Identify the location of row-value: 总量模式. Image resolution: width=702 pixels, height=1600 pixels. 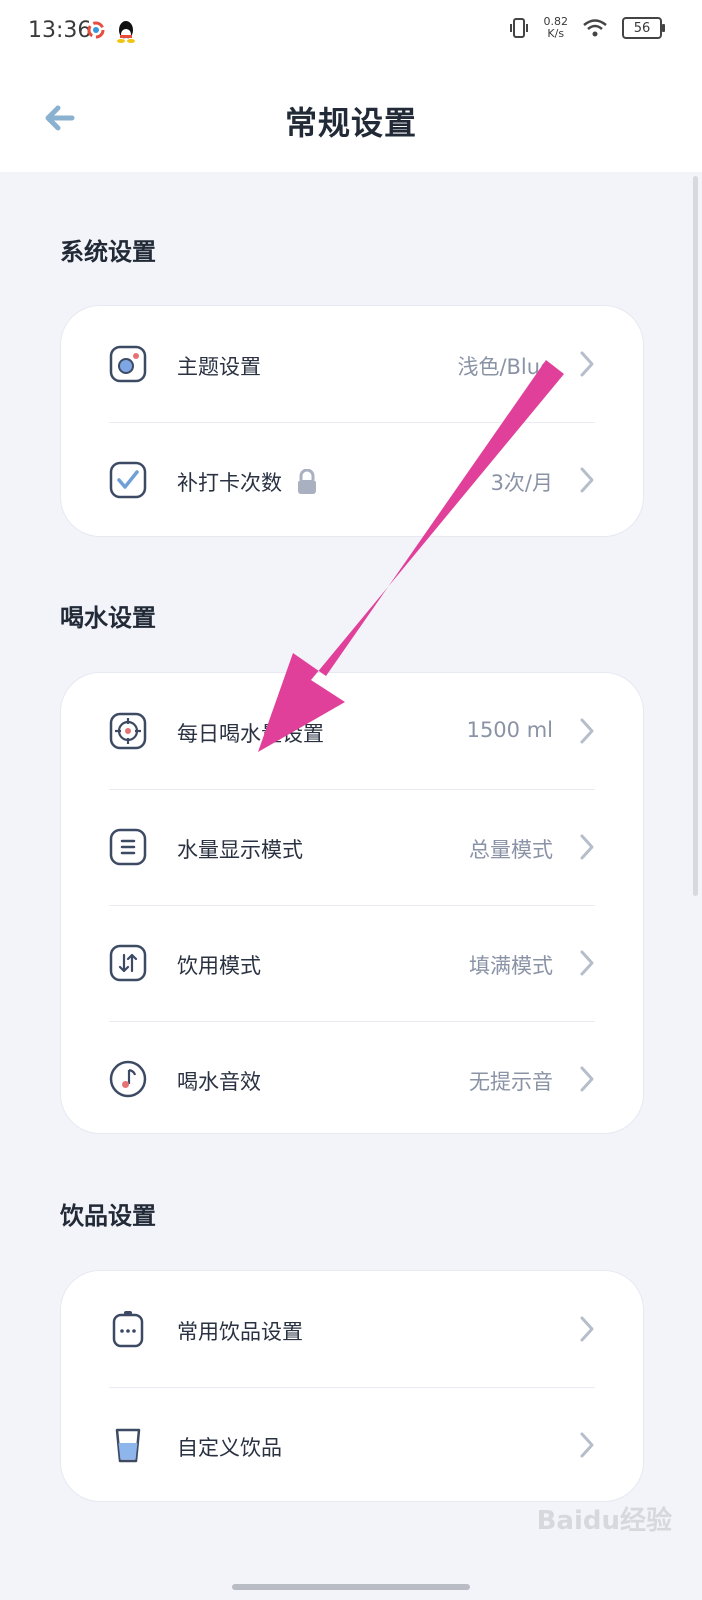
(511, 850).